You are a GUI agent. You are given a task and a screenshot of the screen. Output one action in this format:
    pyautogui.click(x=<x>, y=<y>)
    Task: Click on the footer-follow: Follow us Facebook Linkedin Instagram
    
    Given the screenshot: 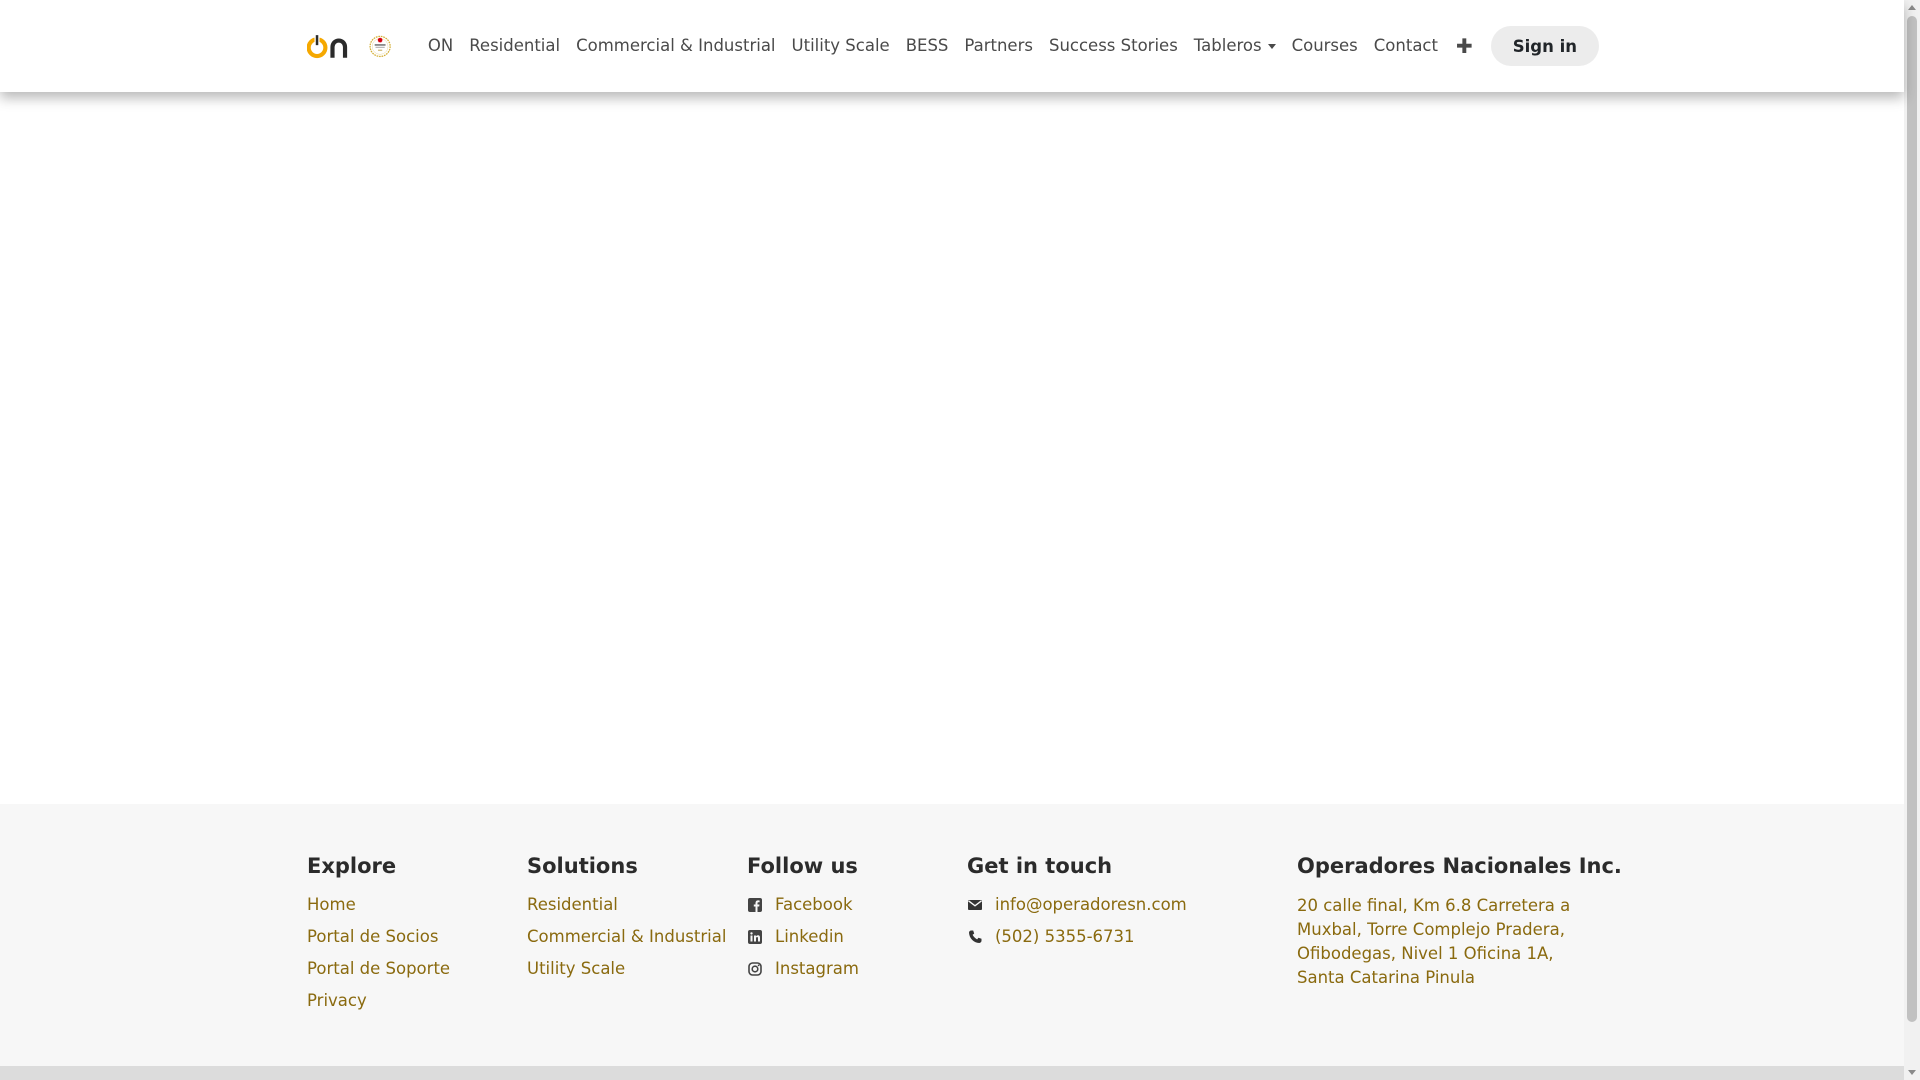 What is the action you would take?
    pyautogui.click(x=803, y=921)
    